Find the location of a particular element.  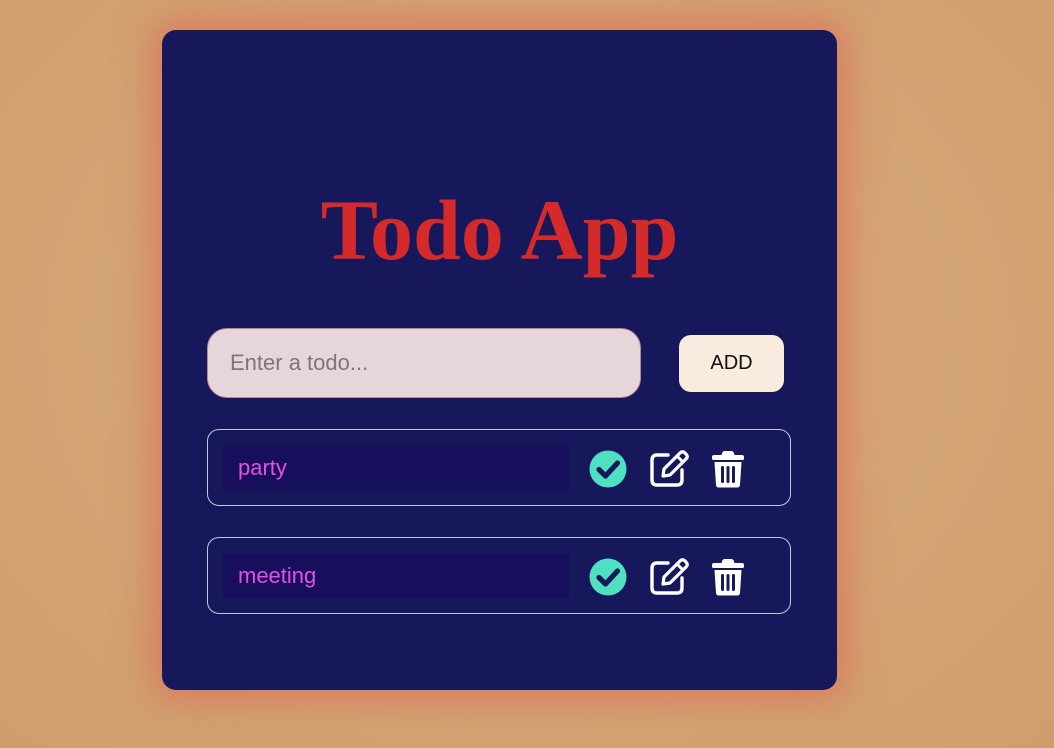

add-button: ADD is located at coordinates (731, 363).